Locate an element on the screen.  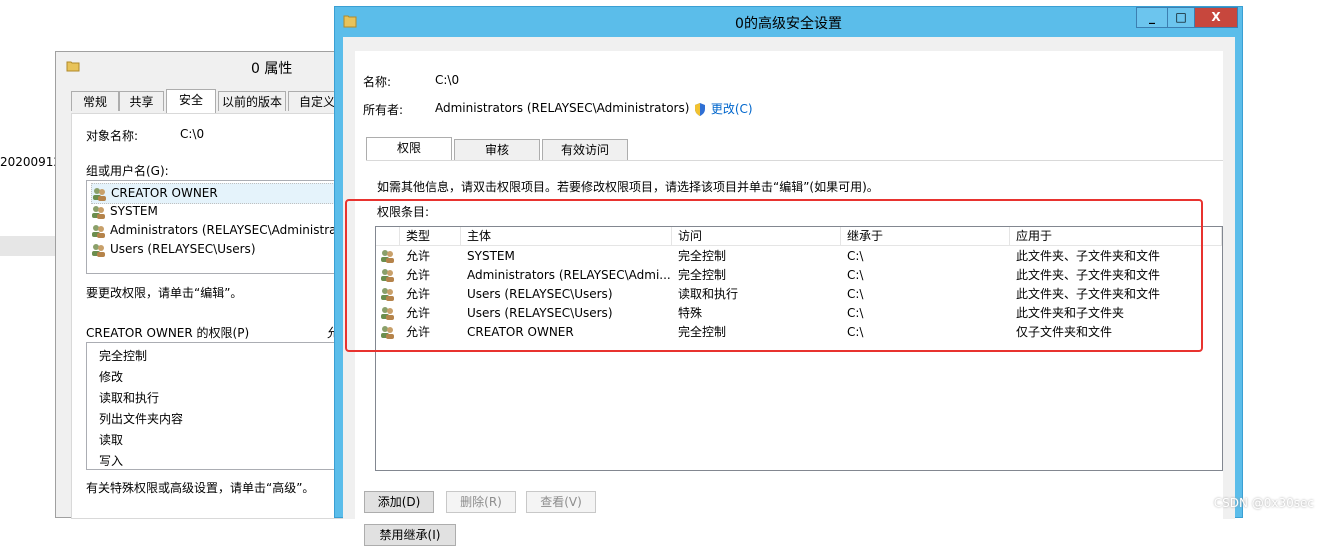
tab-security: 安全 is located at coordinates (191, 101).